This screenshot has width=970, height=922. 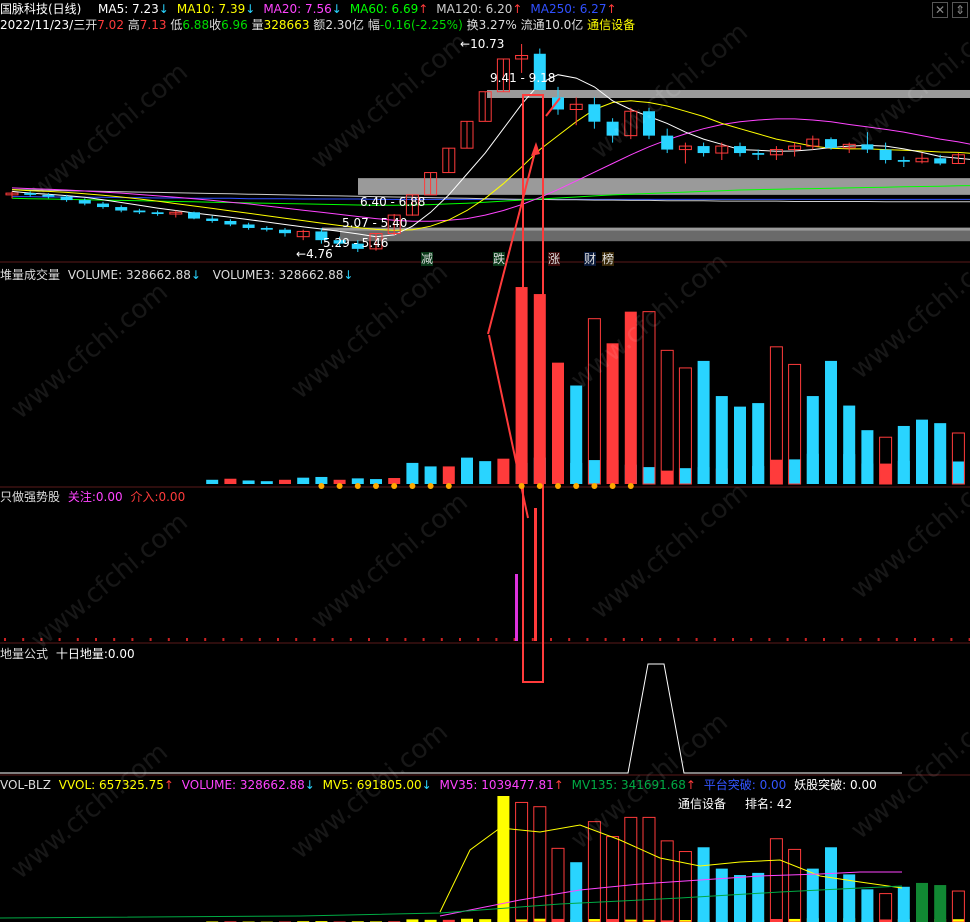 What do you see at coordinates (690, 785) in the screenshot?
I see `volblz-mv135-arrow: ↑` at bounding box center [690, 785].